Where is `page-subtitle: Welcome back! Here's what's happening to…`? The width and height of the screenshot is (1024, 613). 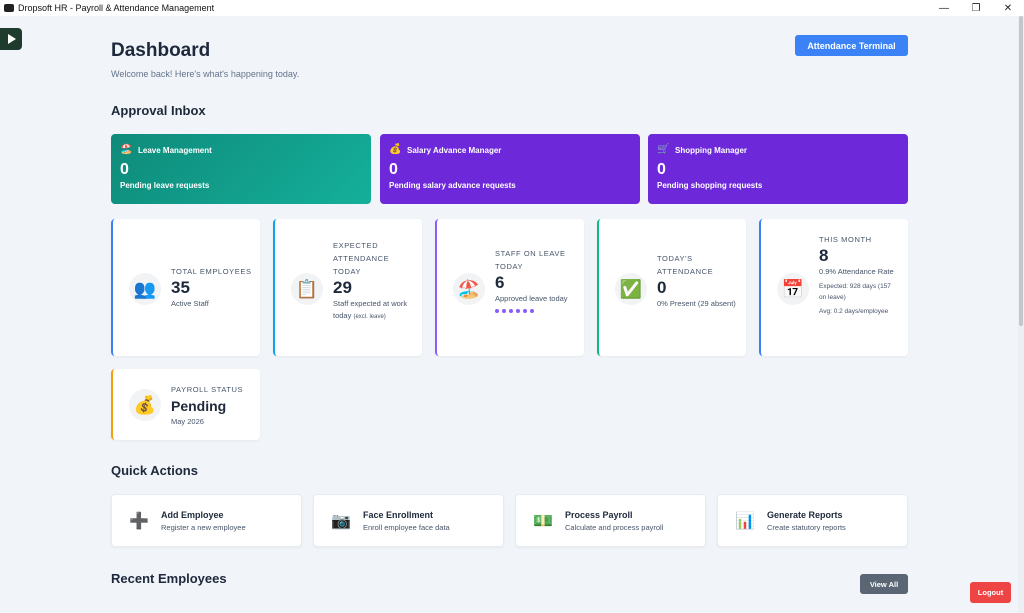
page-subtitle: Welcome back! Here's what's happening to… is located at coordinates (205, 74).